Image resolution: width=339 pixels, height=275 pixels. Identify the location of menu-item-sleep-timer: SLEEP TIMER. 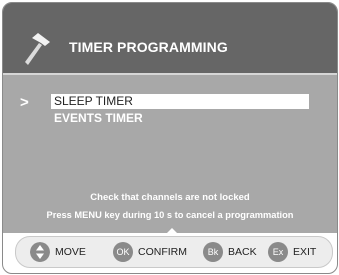
(180, 101).